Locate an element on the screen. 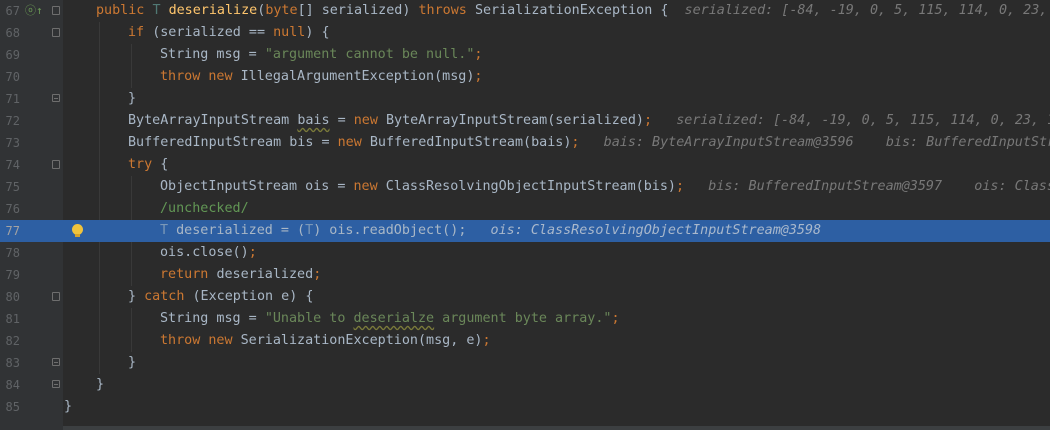 This screenshot has width=1050, height=430. line-number: 76 is located at coordinates (10, 209).